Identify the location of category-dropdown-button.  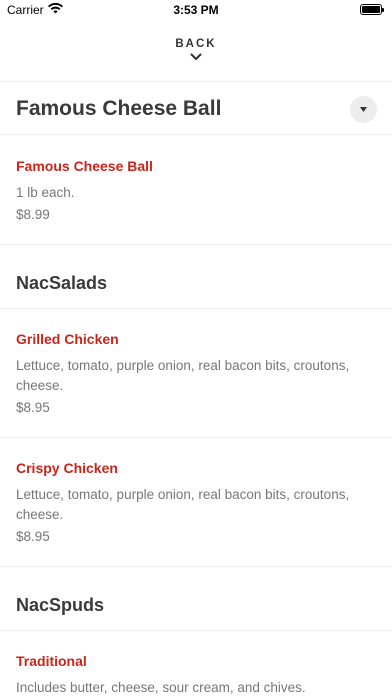
(363, 109).